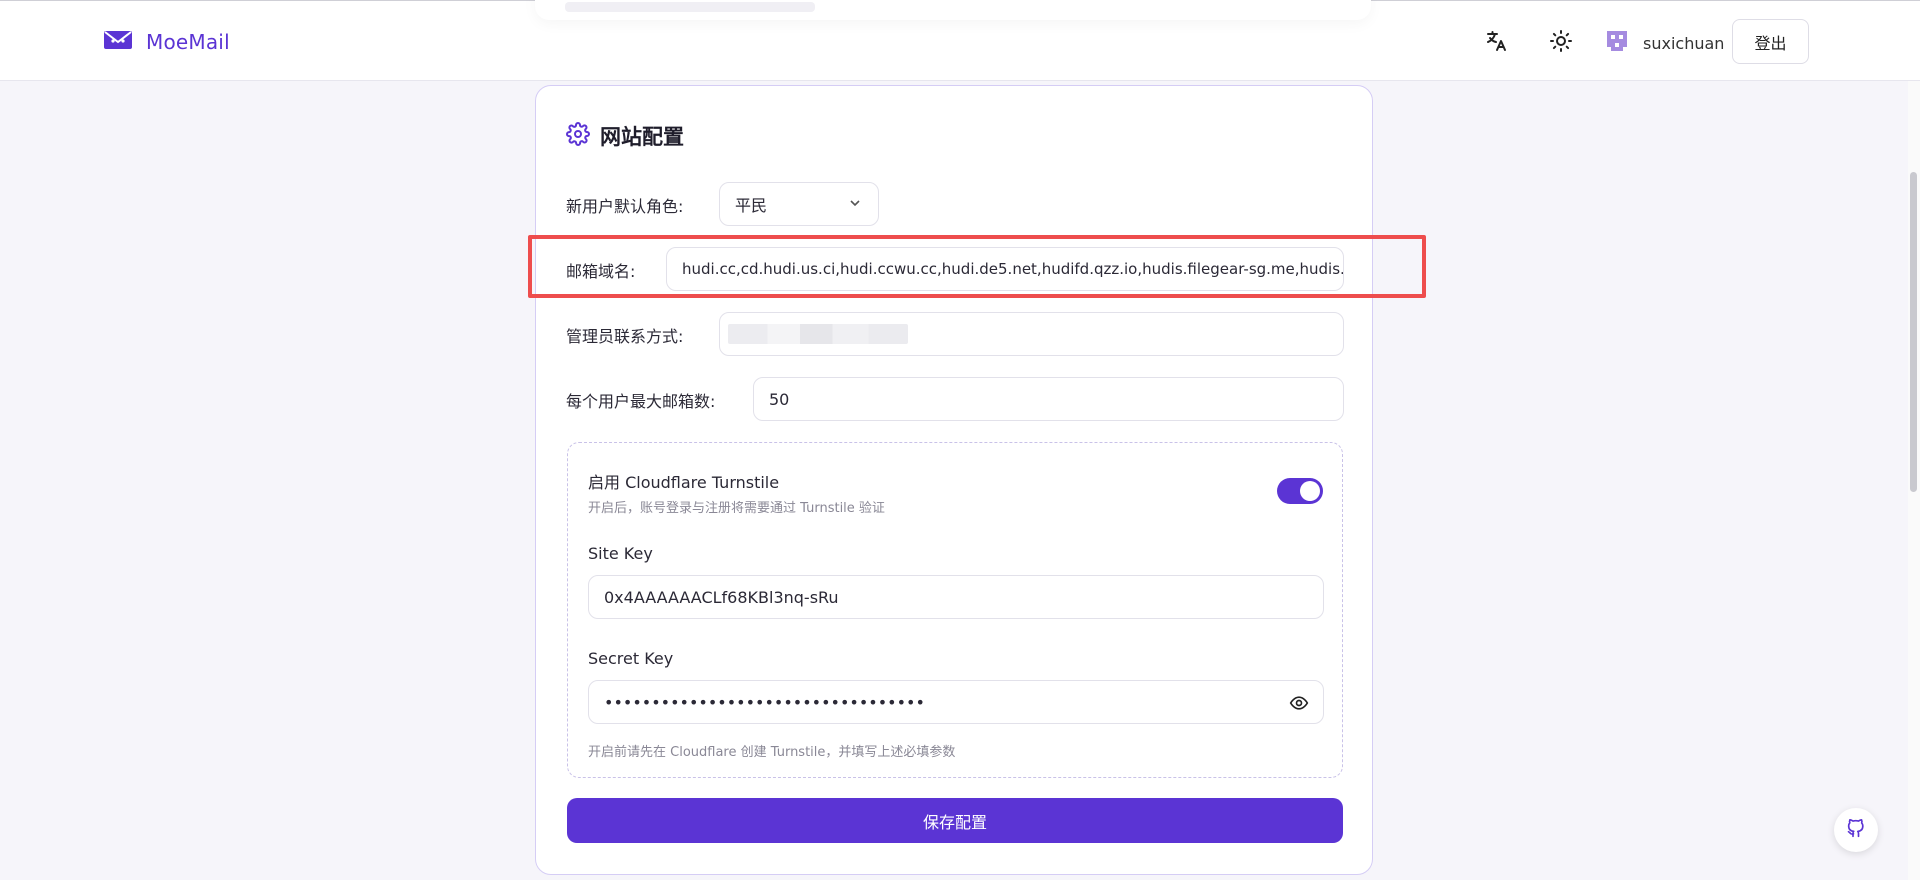 This screenshot has height=880, width=1920. Describe the element at coordinates (799, 204) in the screenshot. I see `default-role-select: 平民` at that location.